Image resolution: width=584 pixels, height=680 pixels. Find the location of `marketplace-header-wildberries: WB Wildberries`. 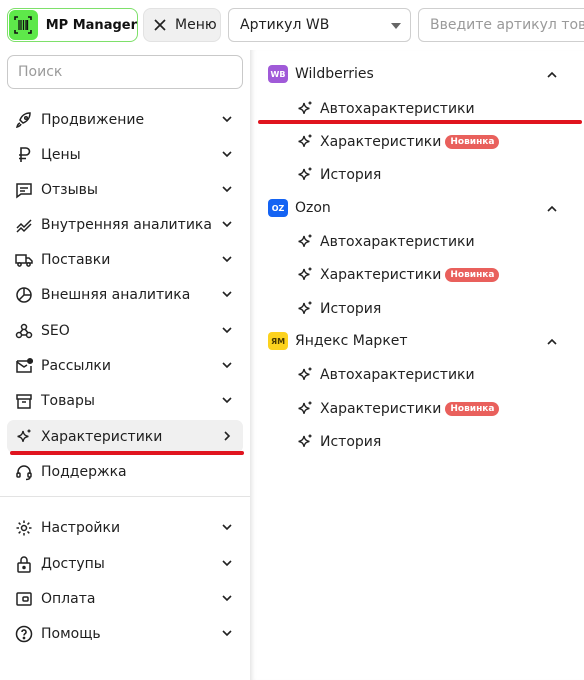

marketplace-header-wildberries: WB Wildberries is located at coordinates (418, 74).